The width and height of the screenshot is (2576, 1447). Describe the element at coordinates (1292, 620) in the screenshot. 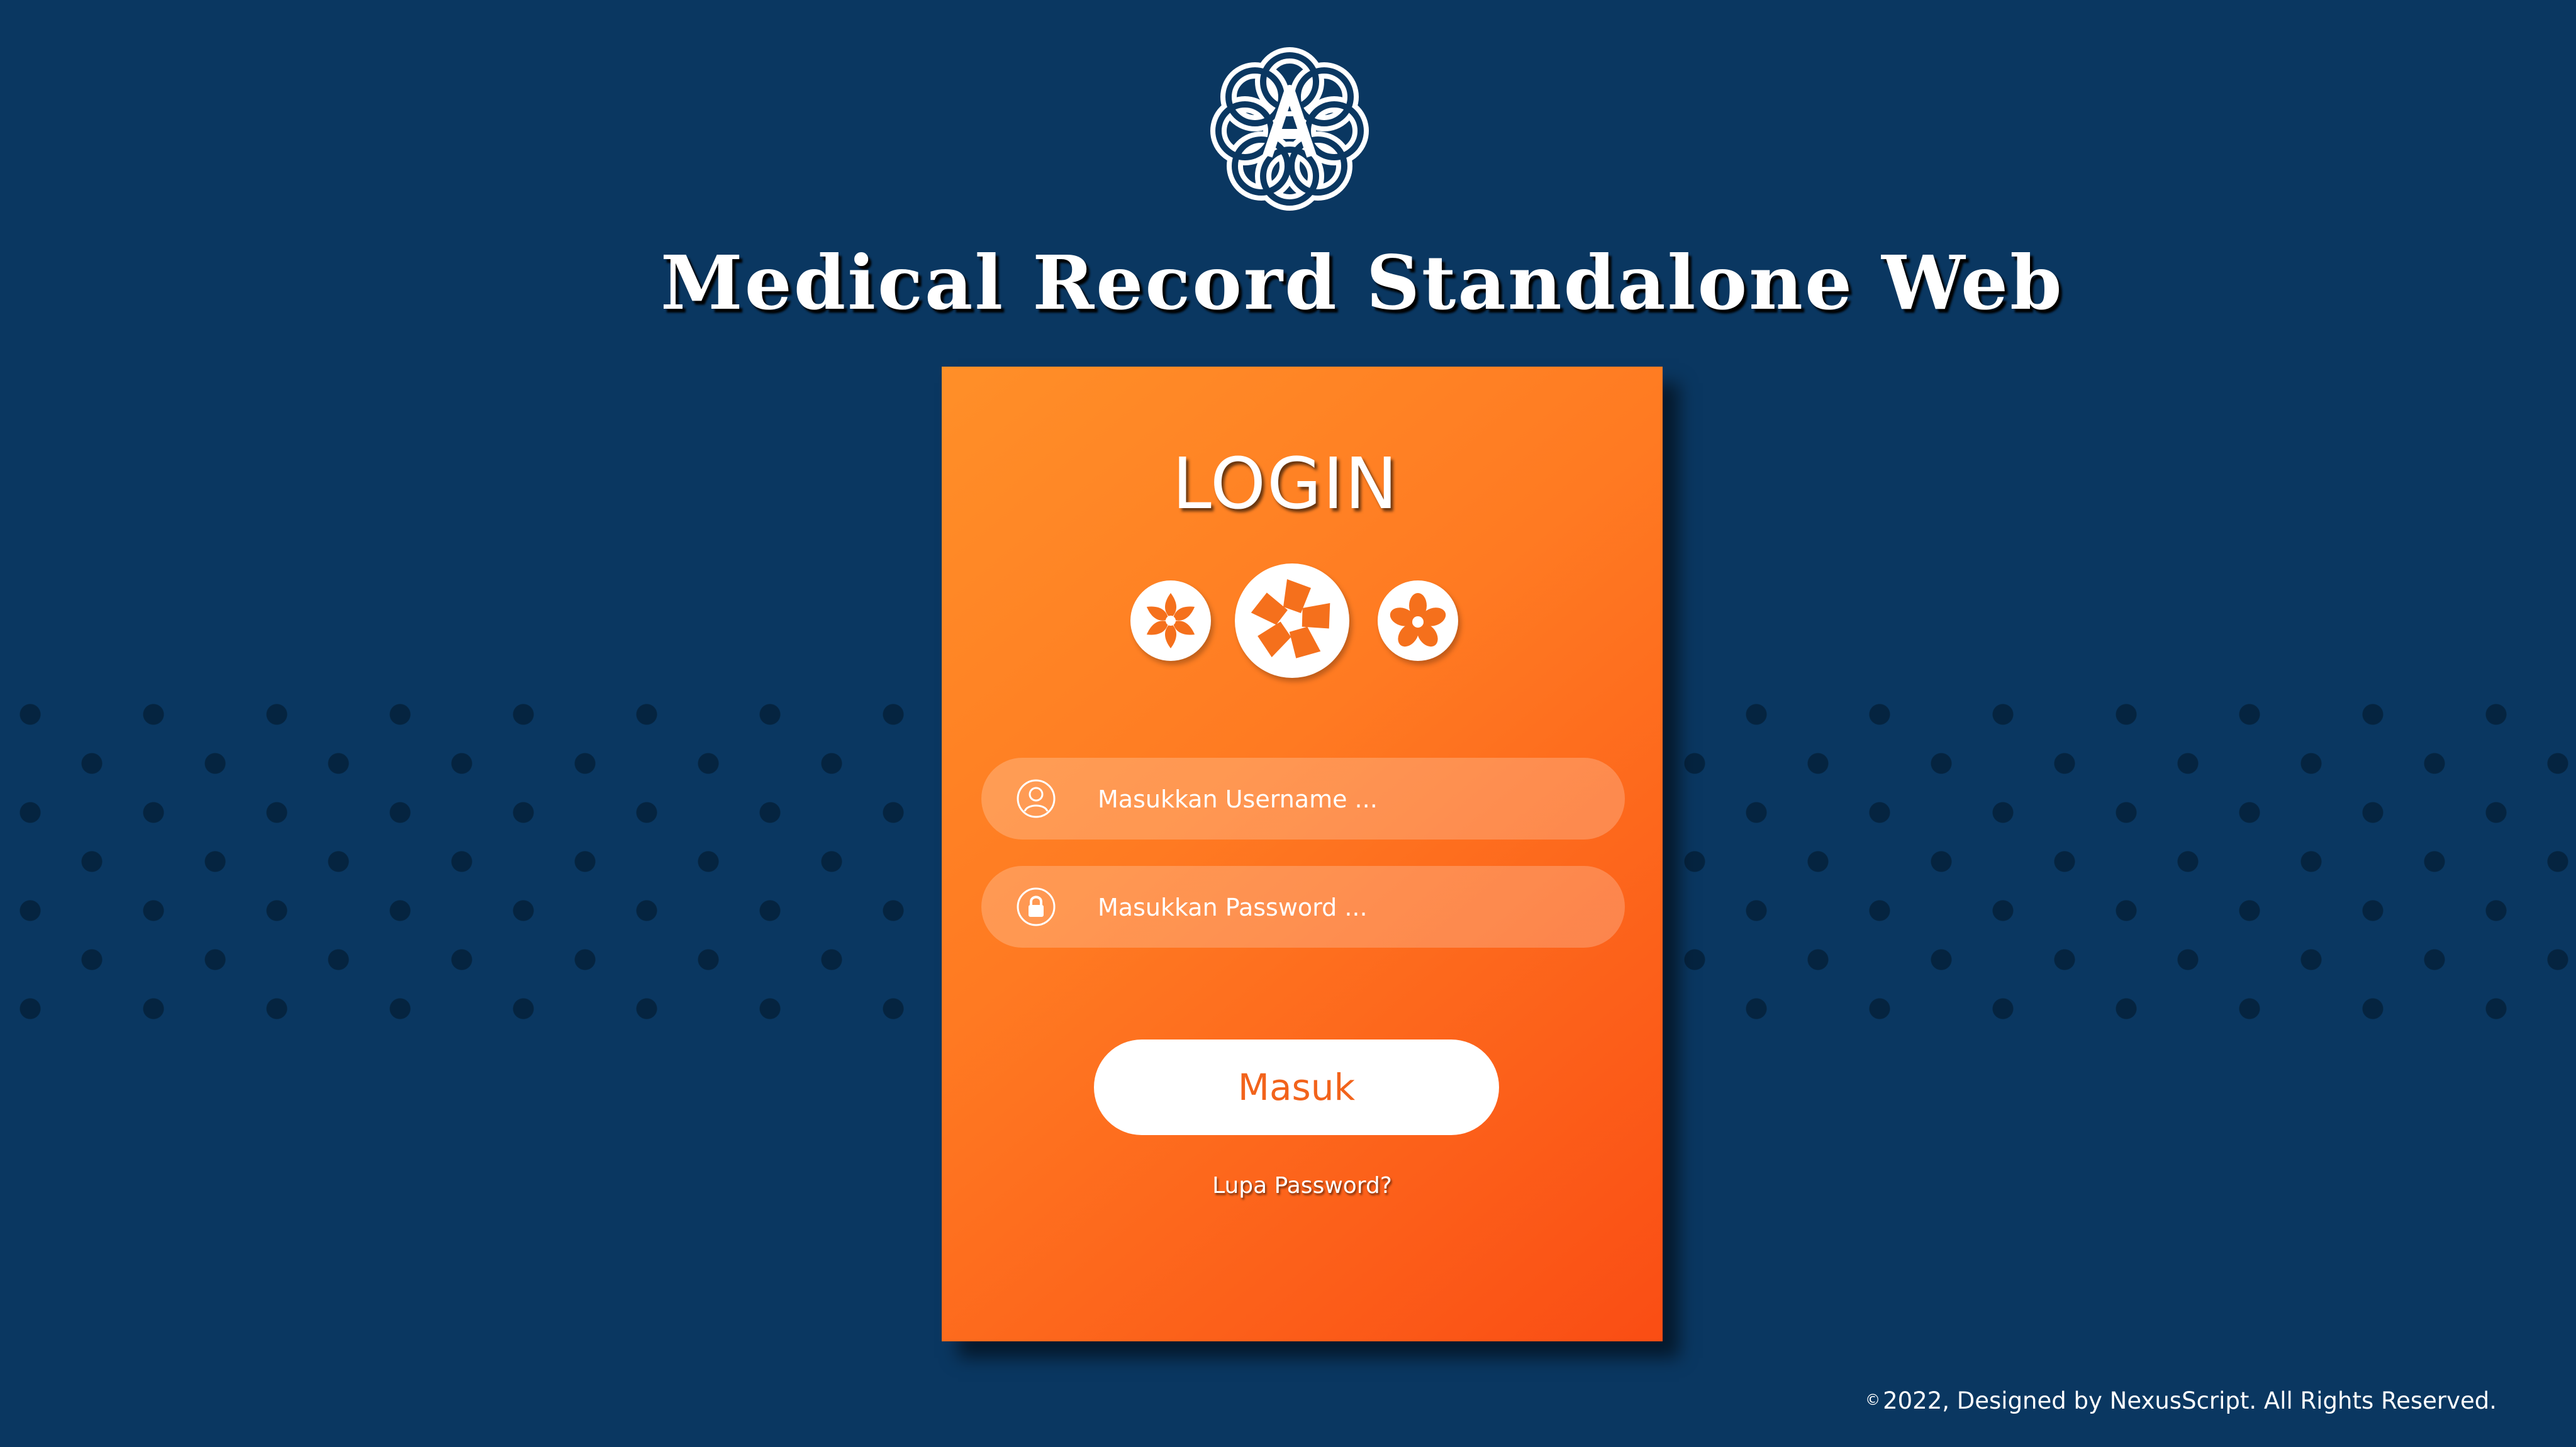

I see `pinwheel-emblem-icon` at that location.